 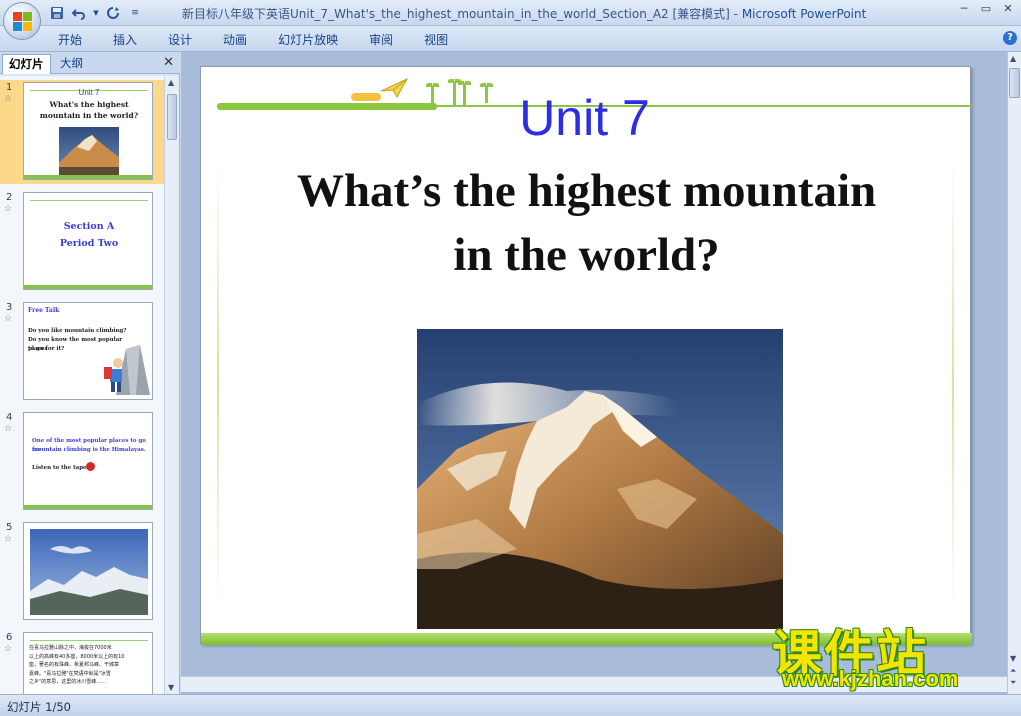 I want to click on slide-number: 5, so click(x=9, y=527).